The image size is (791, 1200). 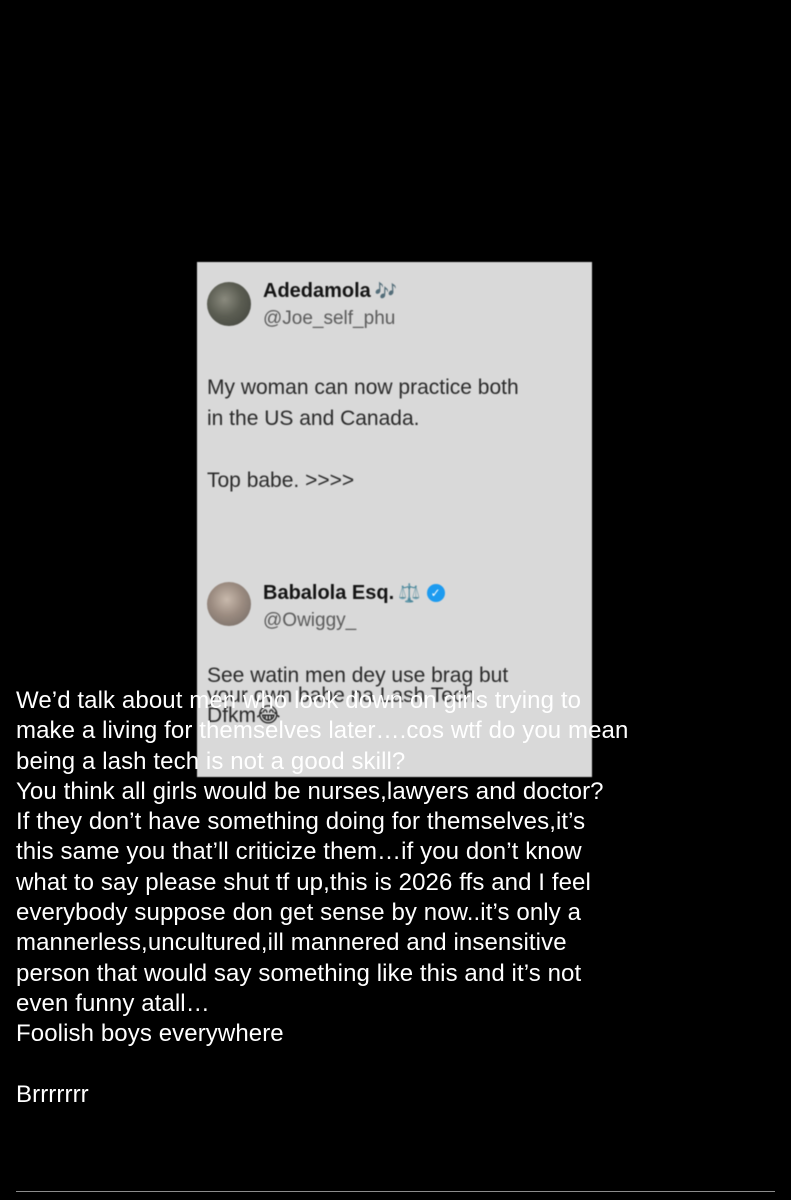 What do you see at coordinates (435, 593) in the screenshot?
I see `verified-badge-icon: ✓` at bounding box center [435, 593].